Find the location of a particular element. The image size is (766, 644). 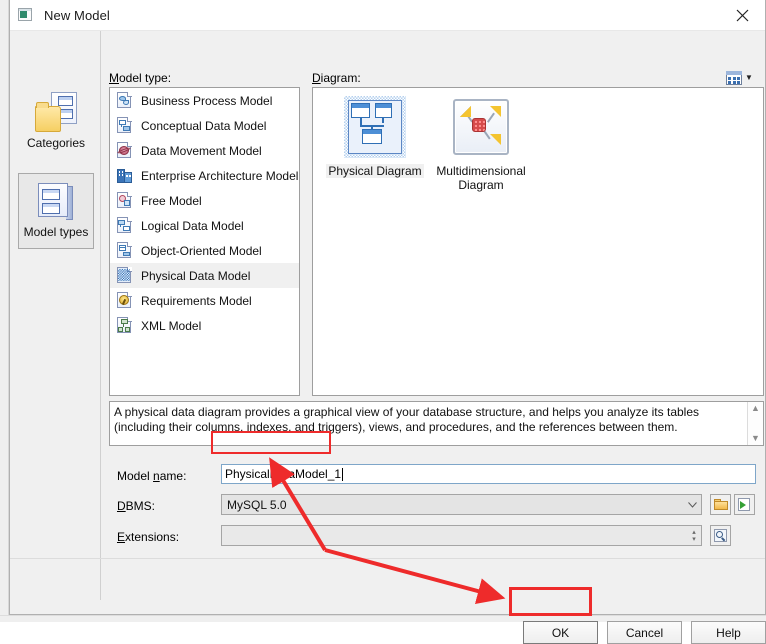

object-oriented-model-icon is located at coordinates (124, 250).